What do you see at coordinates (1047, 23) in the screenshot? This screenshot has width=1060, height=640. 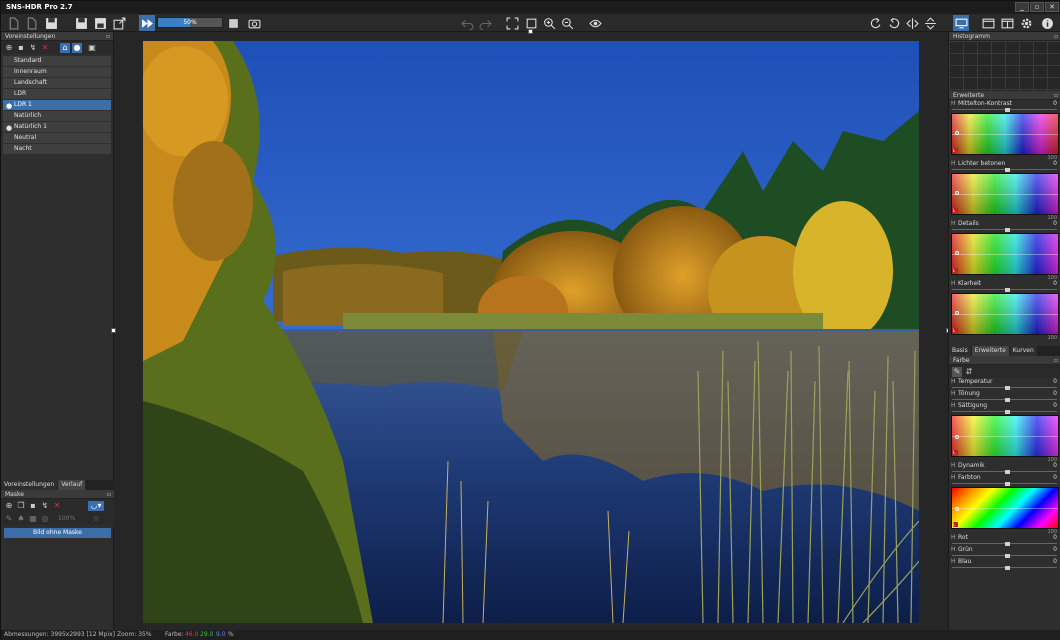 I see `info-icon` at bounding box center [1047, 23].